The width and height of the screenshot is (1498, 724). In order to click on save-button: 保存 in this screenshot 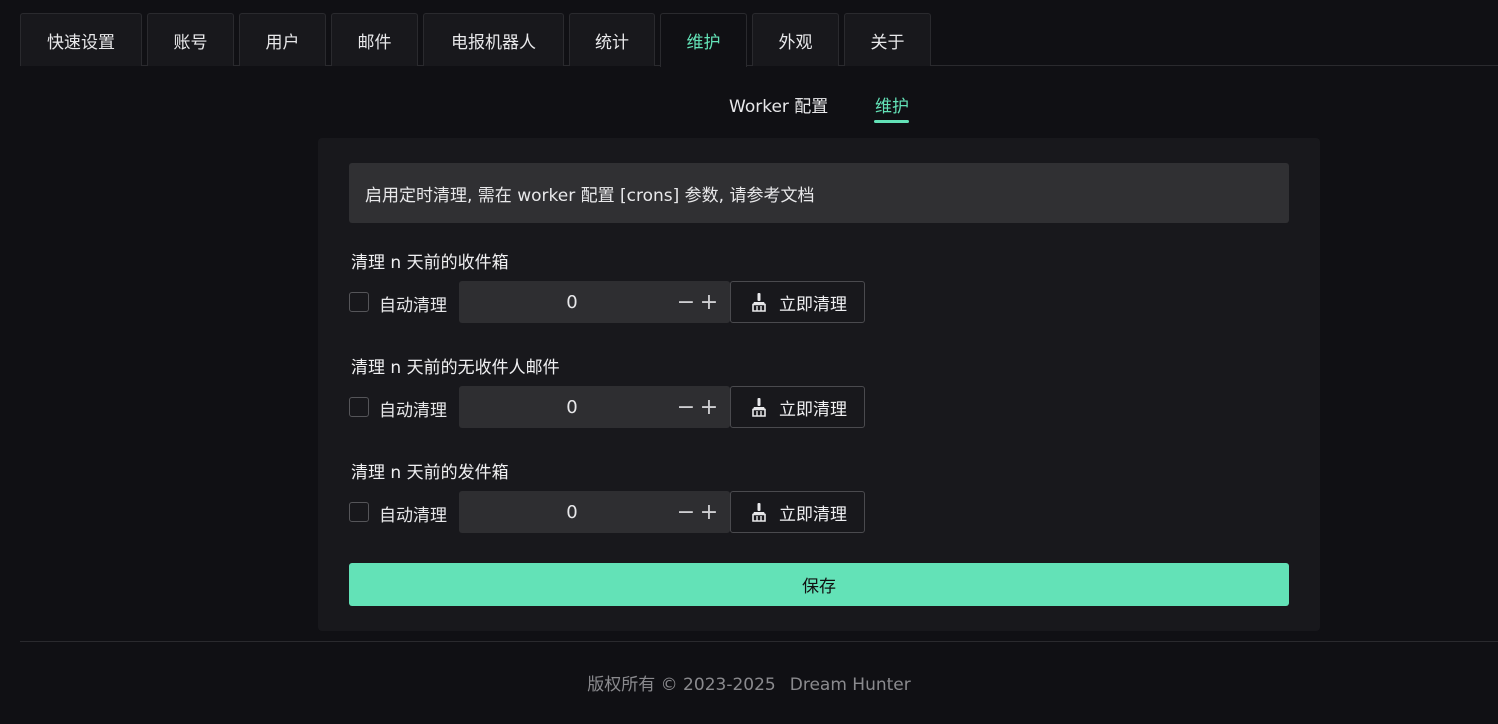, I will do `click(819, 584)`.